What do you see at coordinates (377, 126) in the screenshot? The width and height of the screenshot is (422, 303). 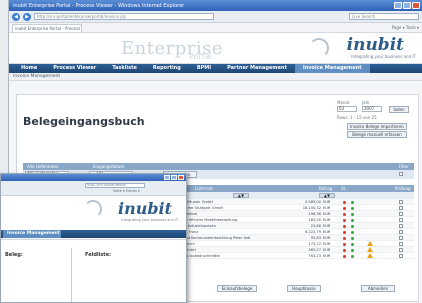 I see `import-button: Invoice Belege importieren` at bounding box center [377, 126].